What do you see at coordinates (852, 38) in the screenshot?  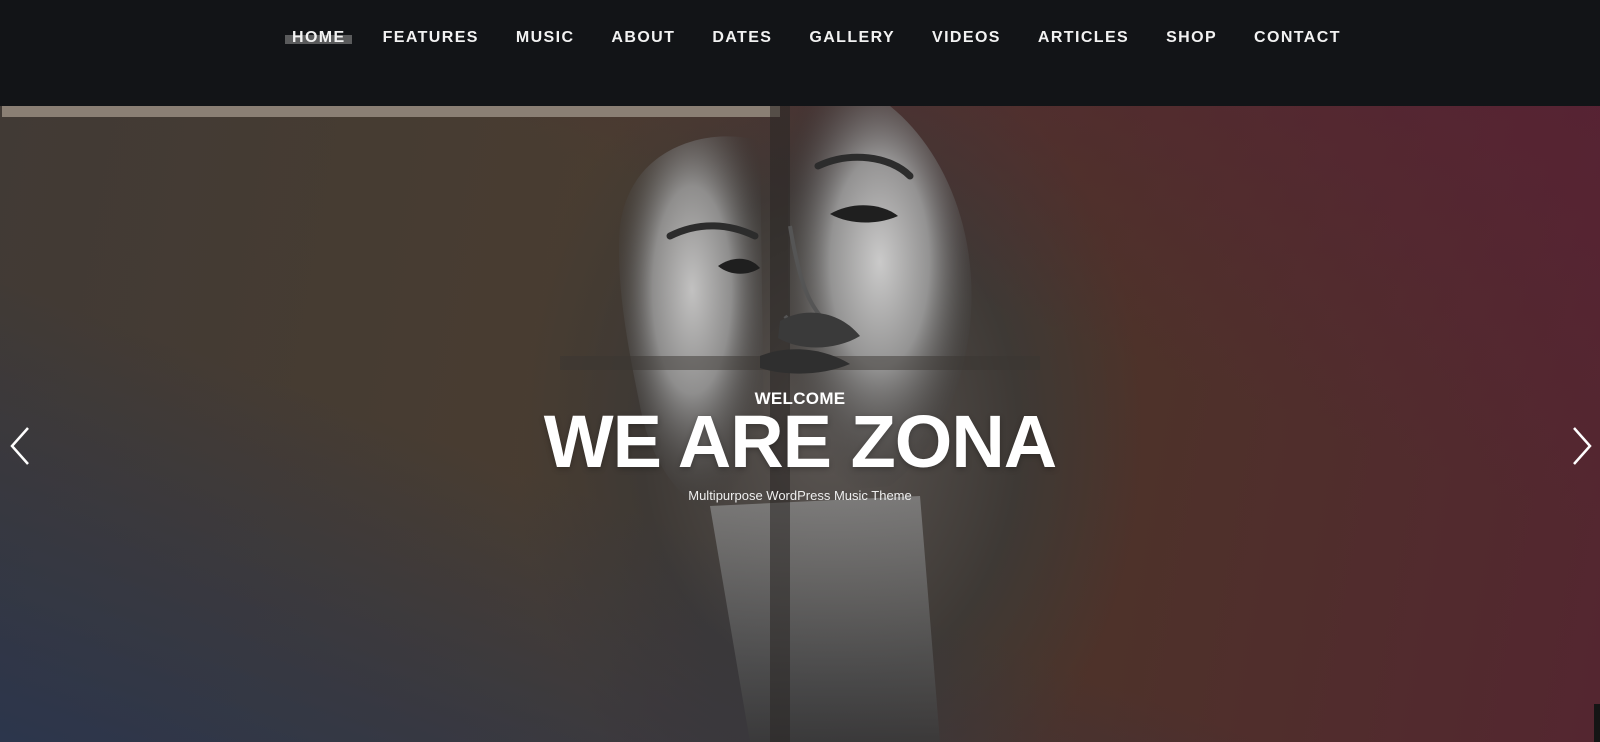 I see `nav-item-gallery: GALLERY` at bounding box center [852, 38].